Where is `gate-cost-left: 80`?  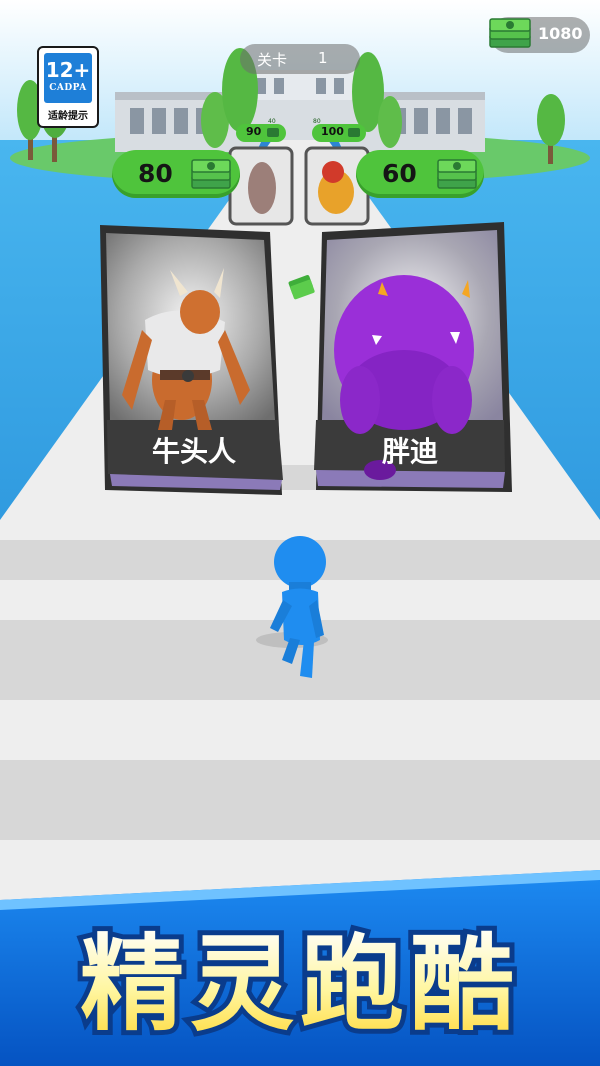
gate-cost-left: 80 is located at coordinates (176, 174).